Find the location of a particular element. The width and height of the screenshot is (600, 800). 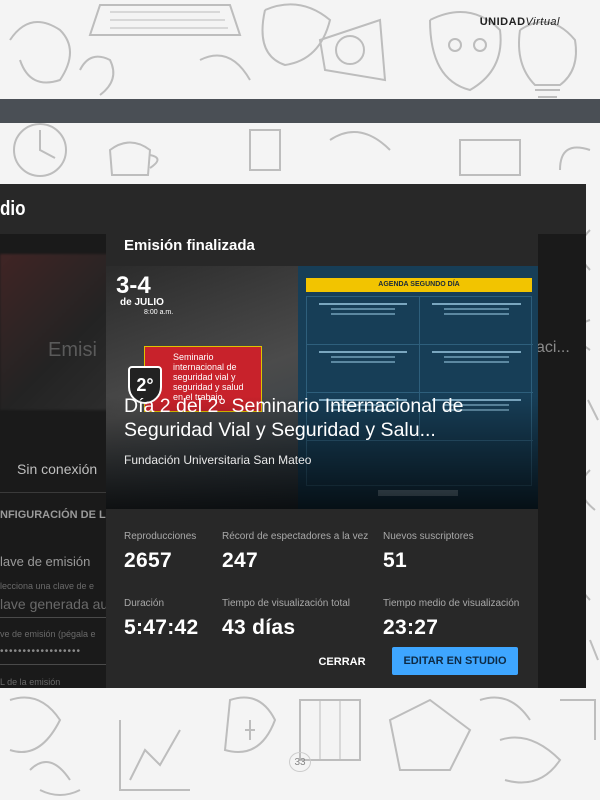

brand-logo: UNIDADVirtual is located at coordinates (520, 22).